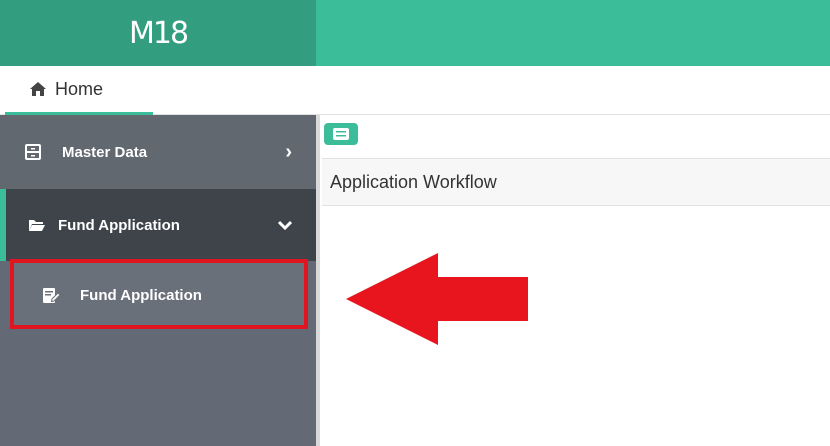 Image resolution: width=830 pixels, height=446 pixels. Describe the element at coordinates (33, 152) in the screenshot. I see `archive-icon` at that location.